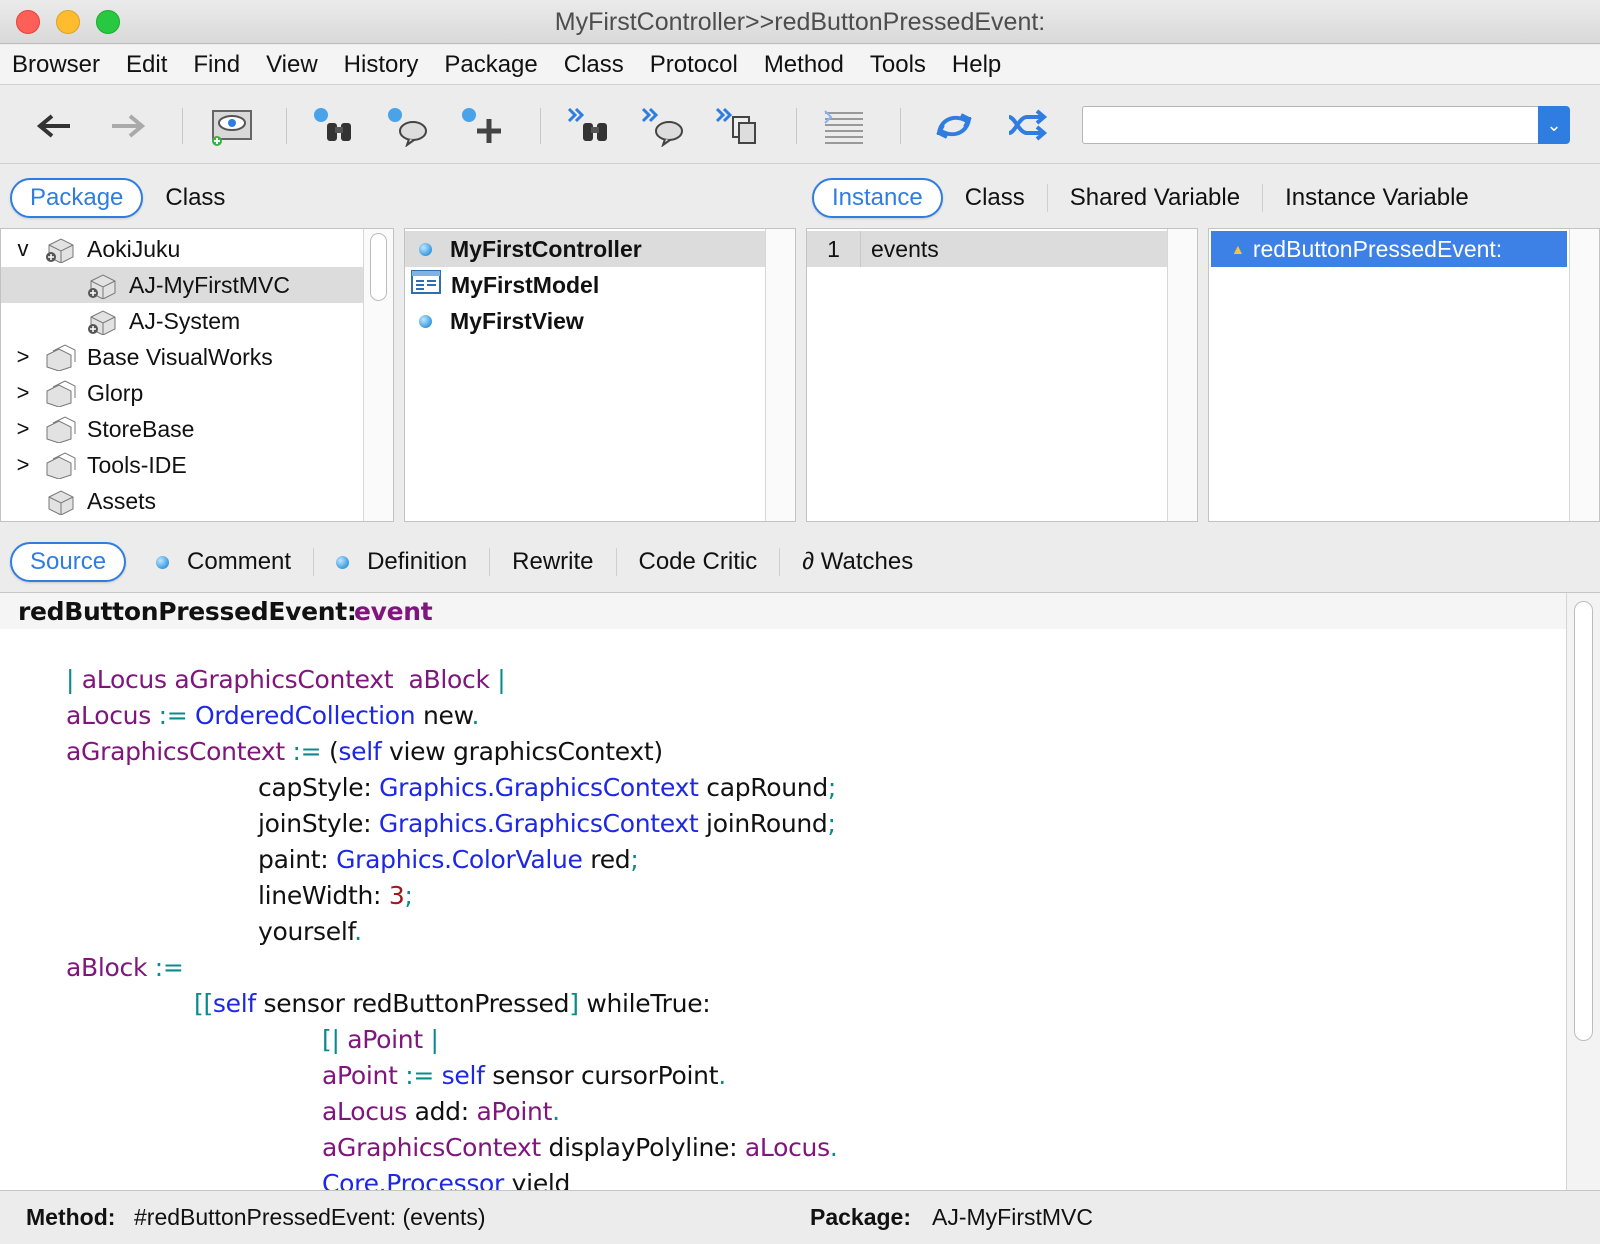 This screenshot has width=1600, height=1244. I want to click on list-item: > Tools-IDE, so click(182, 465).